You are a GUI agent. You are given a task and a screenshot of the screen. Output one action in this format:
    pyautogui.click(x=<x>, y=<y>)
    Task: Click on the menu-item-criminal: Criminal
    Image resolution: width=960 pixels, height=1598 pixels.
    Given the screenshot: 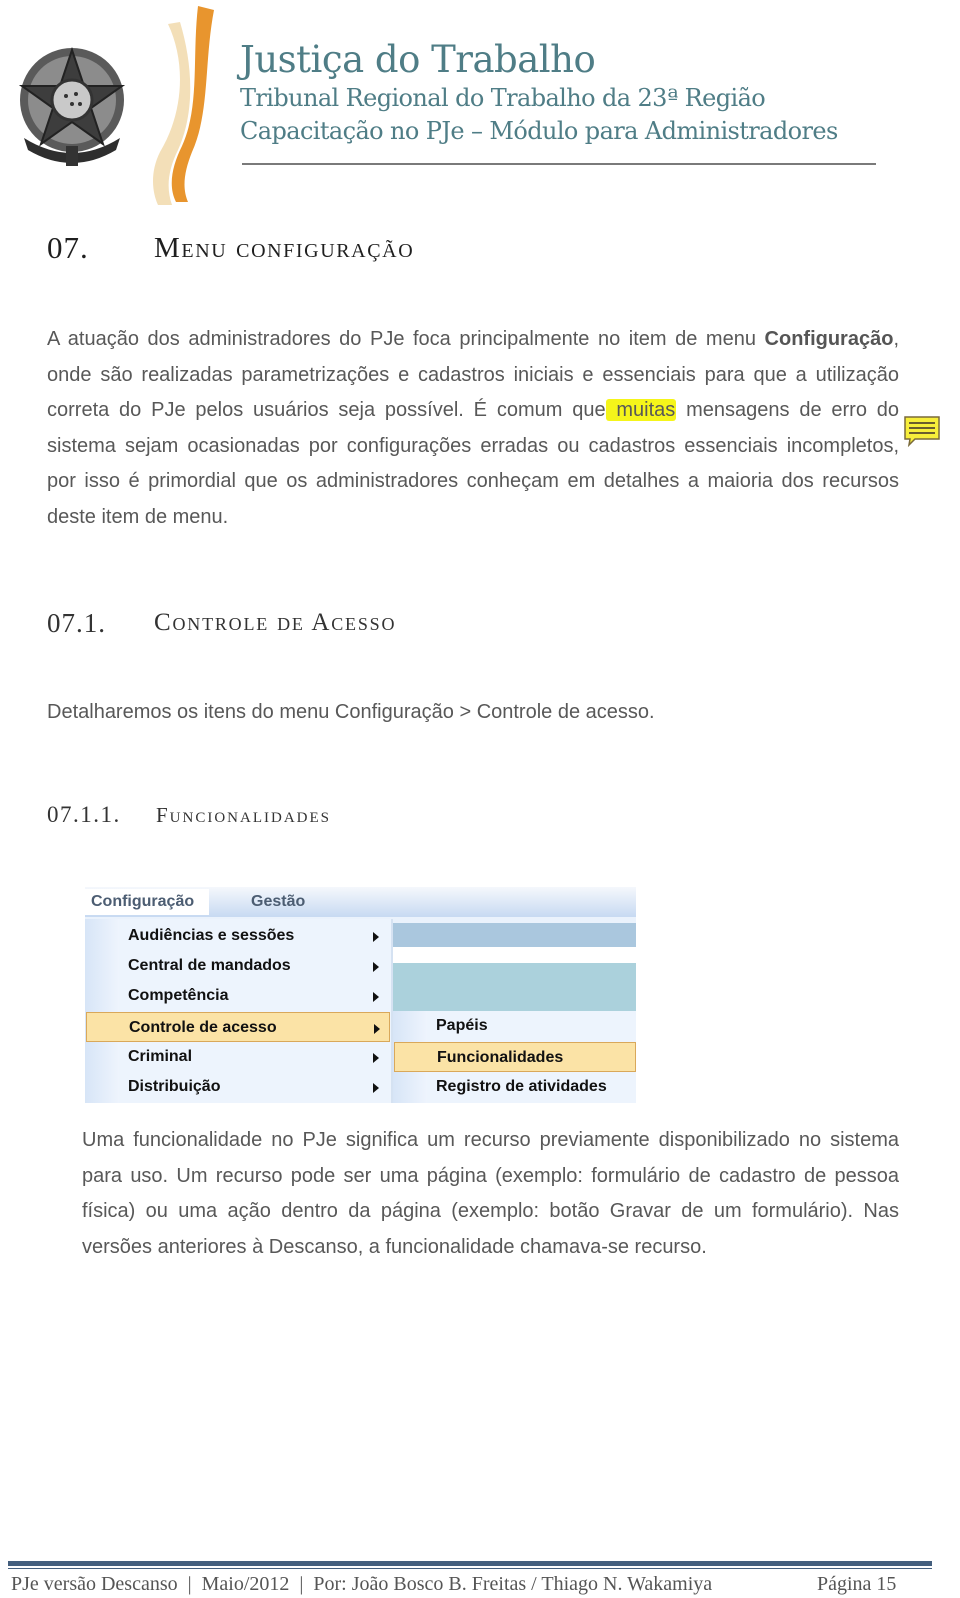 What is the action you would take?
    pyautogui.click(x=238, y=1057)
    